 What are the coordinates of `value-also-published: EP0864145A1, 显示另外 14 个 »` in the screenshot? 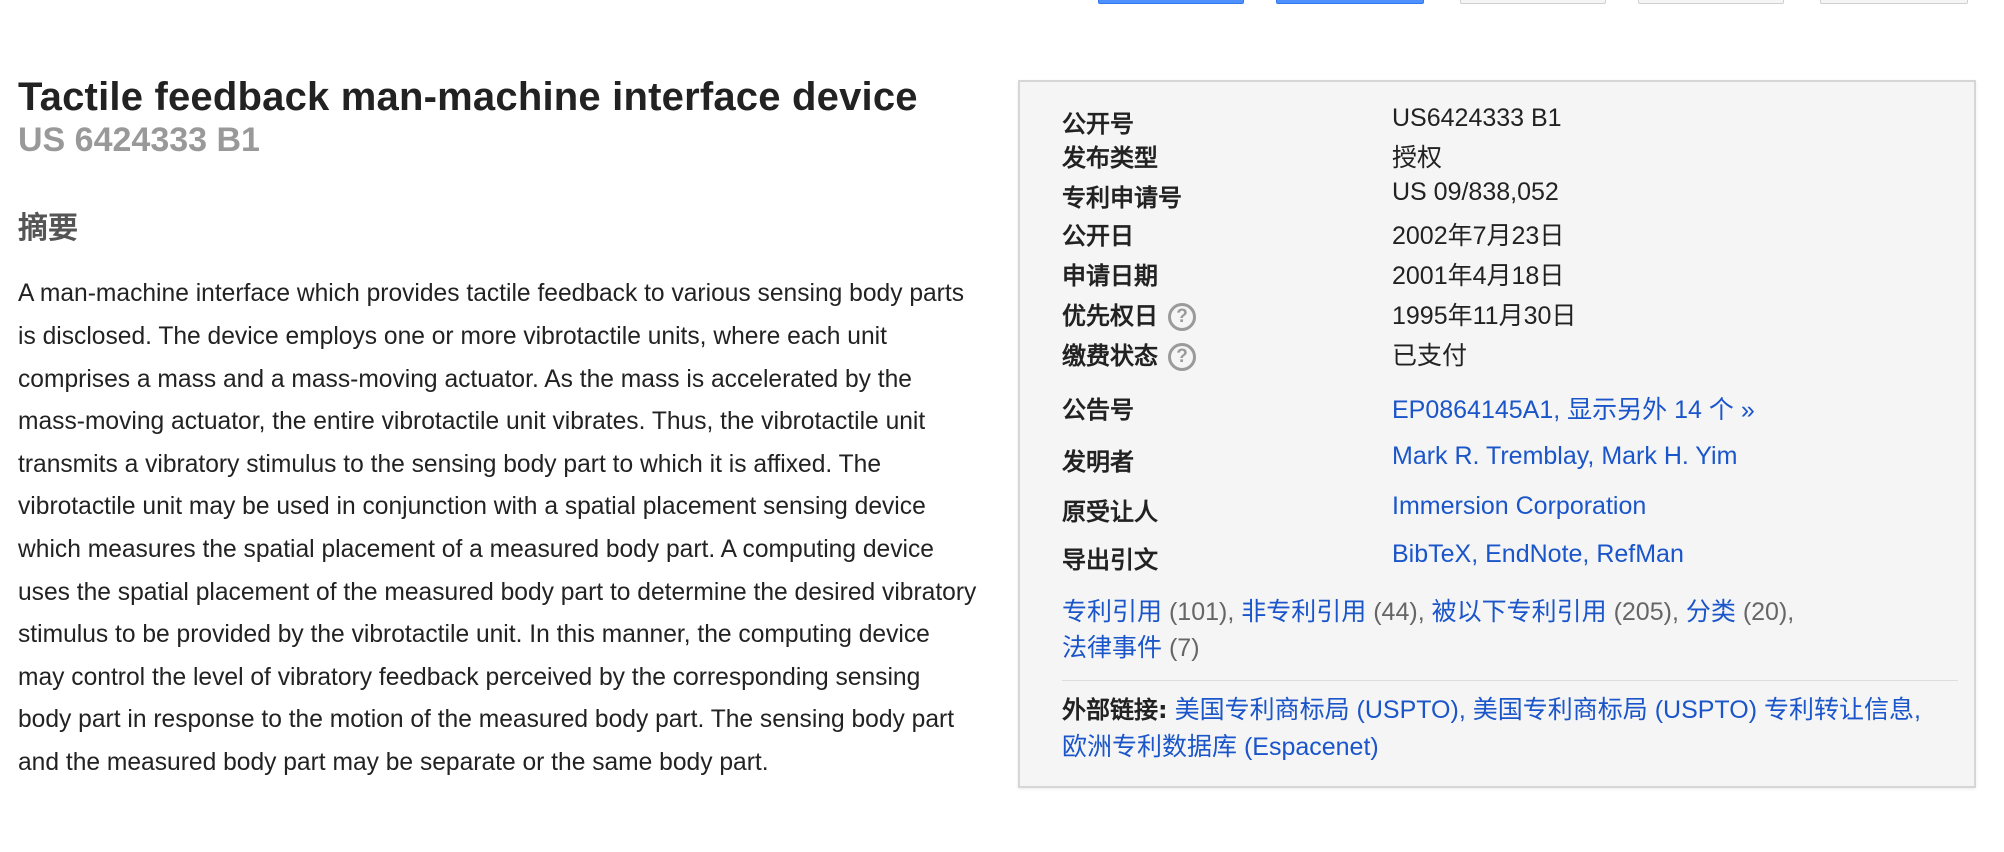 It's located at (1573, 408).